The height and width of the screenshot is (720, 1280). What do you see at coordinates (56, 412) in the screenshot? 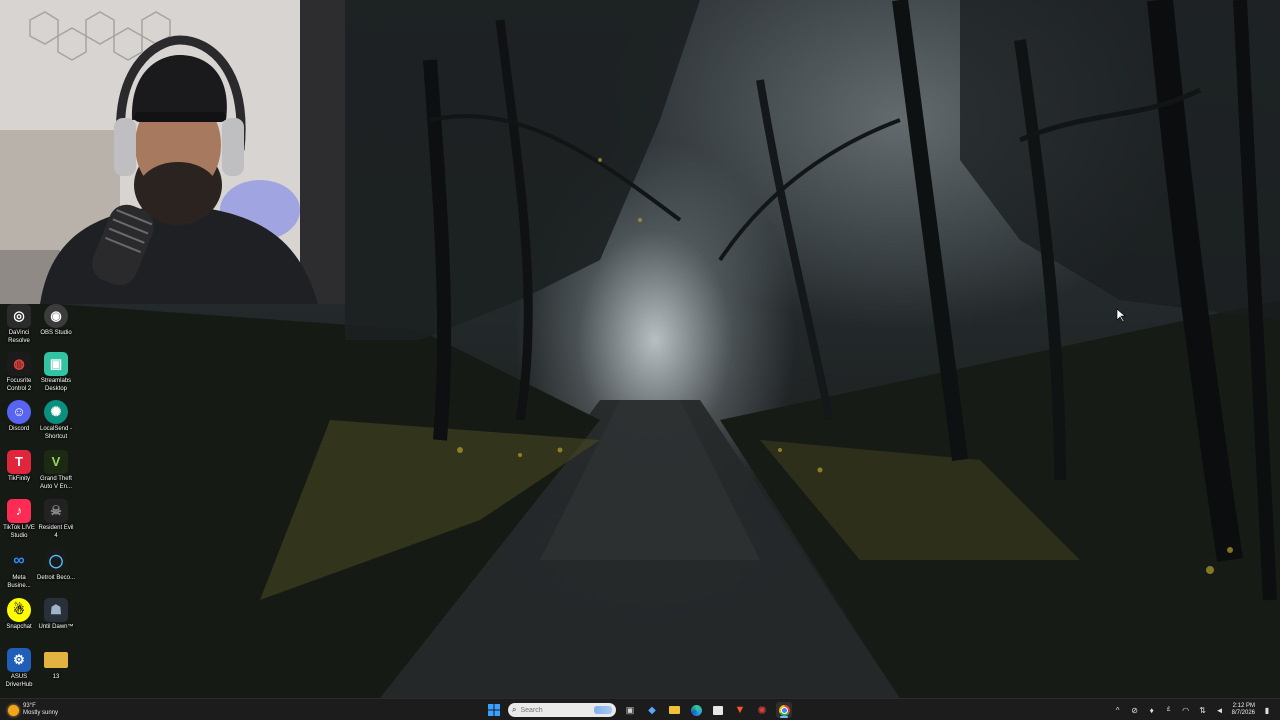
I see `localsend-icon: ✺` at bounding box center [56, 412].